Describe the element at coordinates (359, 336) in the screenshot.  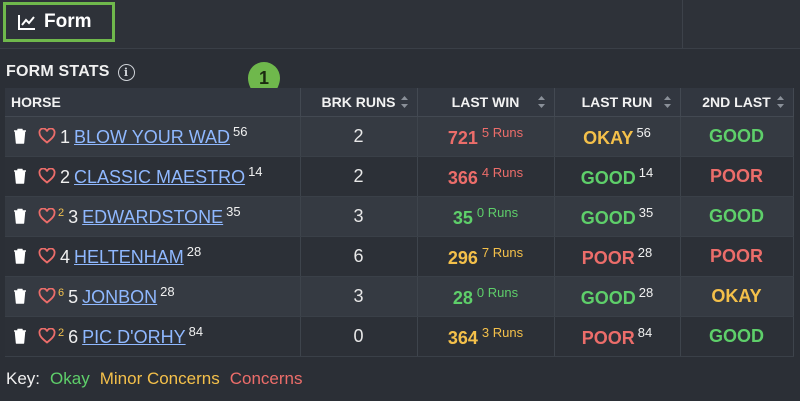
I see `brk-runs-cell: 0` at that location.